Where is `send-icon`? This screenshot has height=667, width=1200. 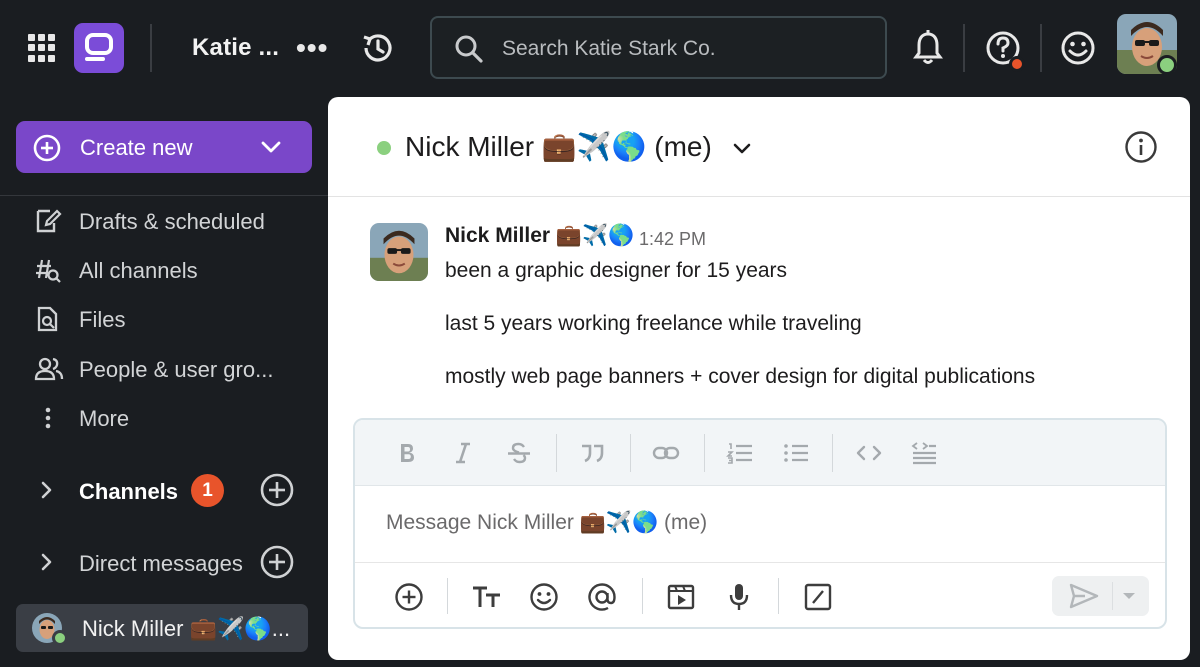 send-icon is located at coordinates (1084, 596).